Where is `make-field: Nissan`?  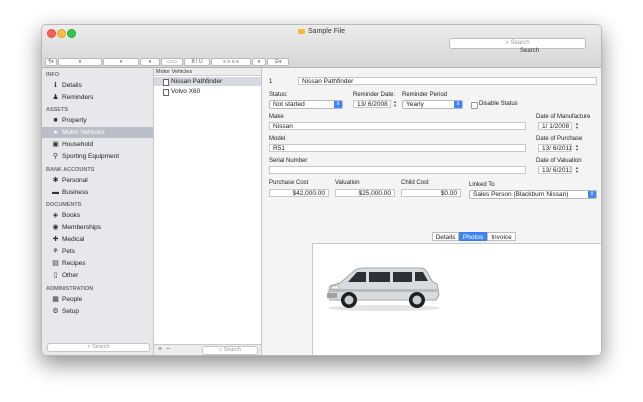
make-field: Nissan is located at coordinates (397, 126).